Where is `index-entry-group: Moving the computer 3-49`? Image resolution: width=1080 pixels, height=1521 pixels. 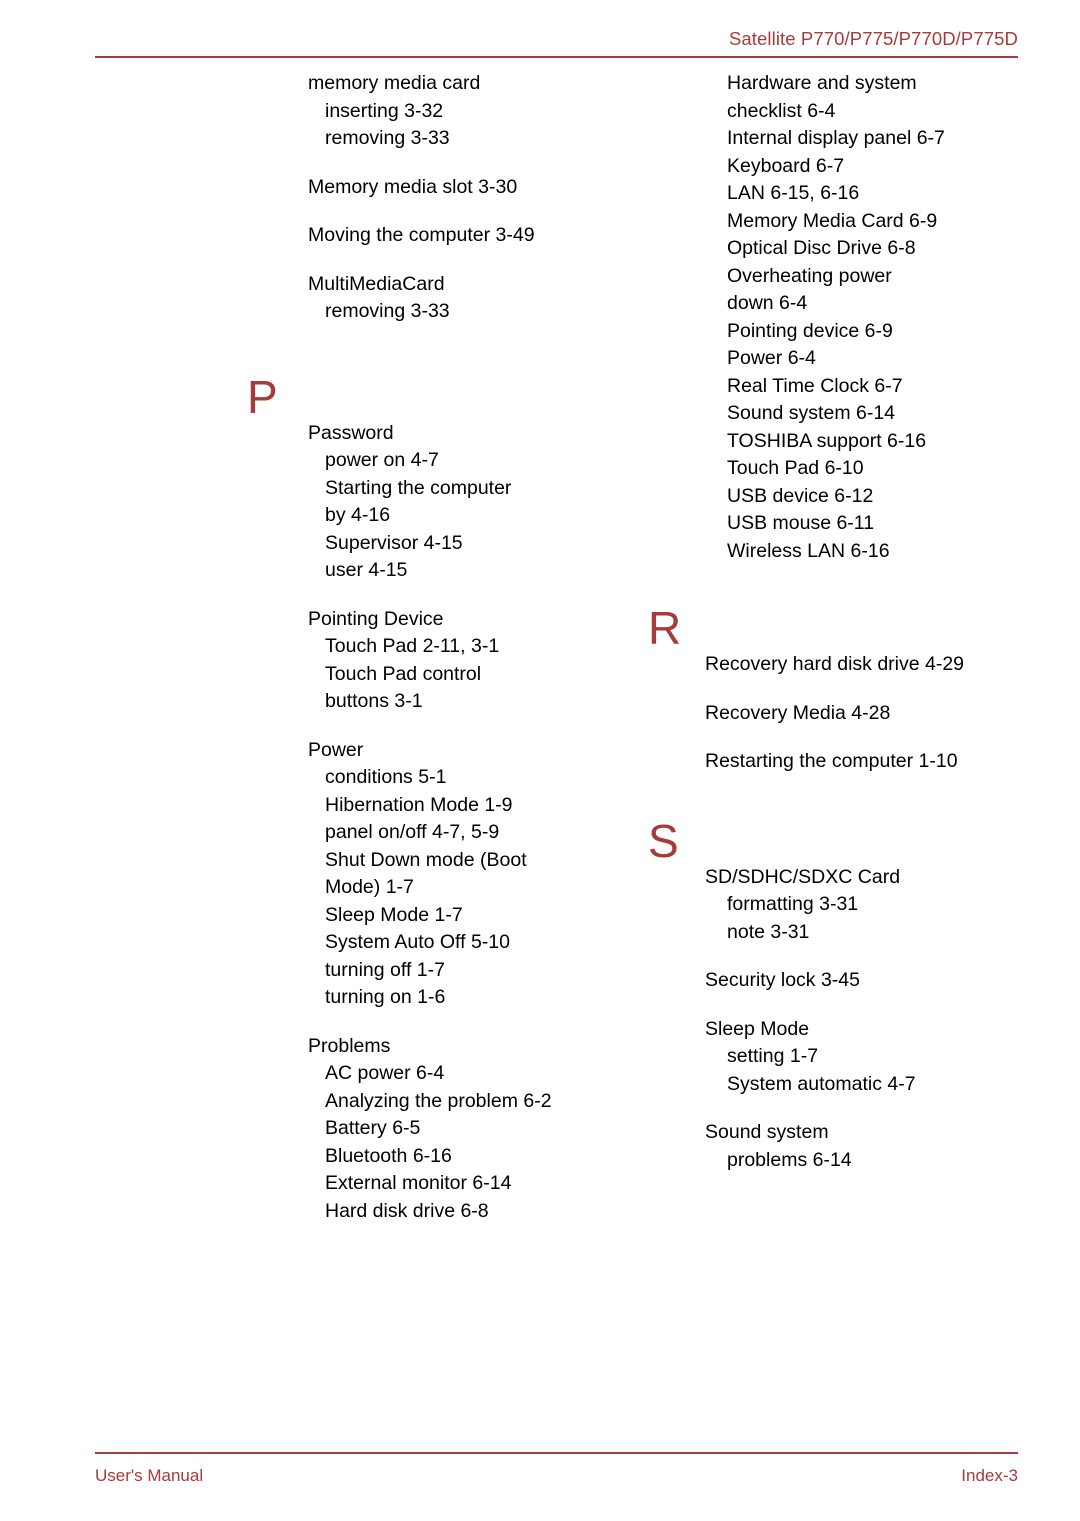
index-entry-group: Moving the computer 3-49 is located at coordinates (440, 236).